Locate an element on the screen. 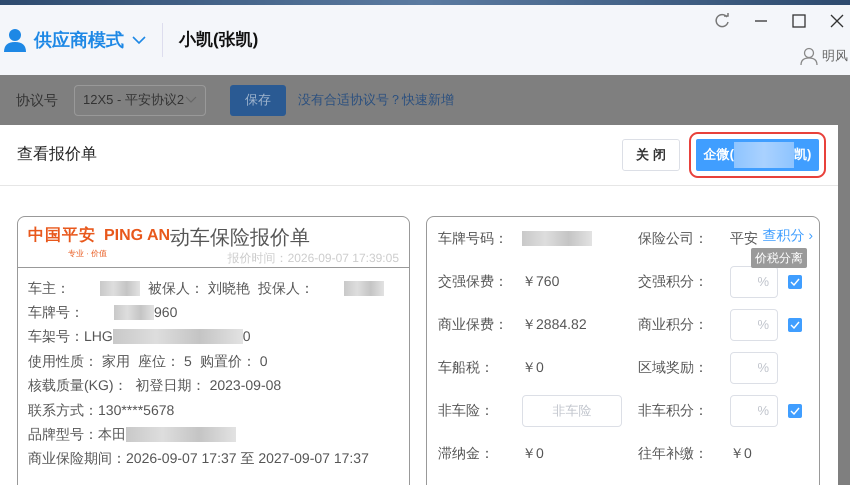 Image resolution: width=850 pixels, height=485 pixels. refresh-icon is located at coordinates (722, 21).